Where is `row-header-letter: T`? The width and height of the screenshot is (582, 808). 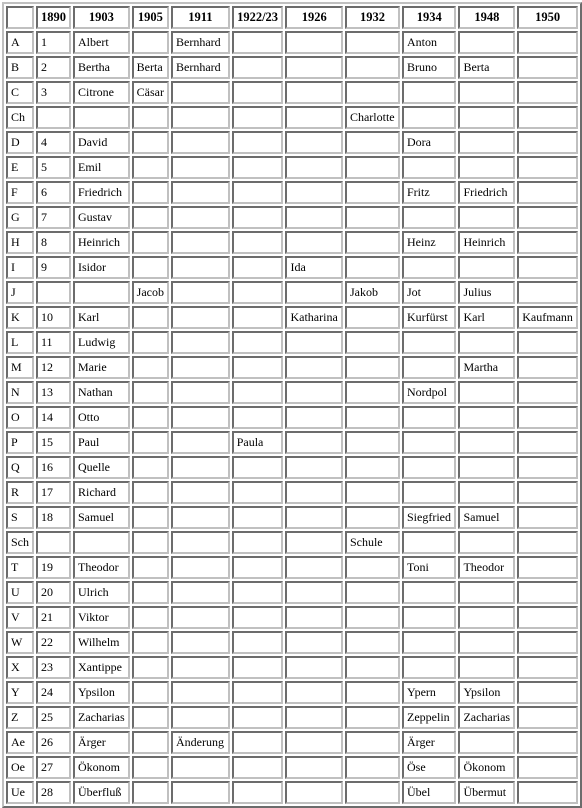
row-header-letter: T is located at coordinates (20, 567).